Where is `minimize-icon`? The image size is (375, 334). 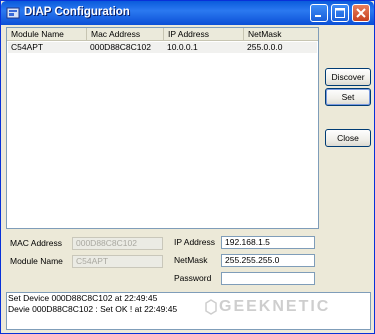 minimize-icon is located at coordinates (318, 16).